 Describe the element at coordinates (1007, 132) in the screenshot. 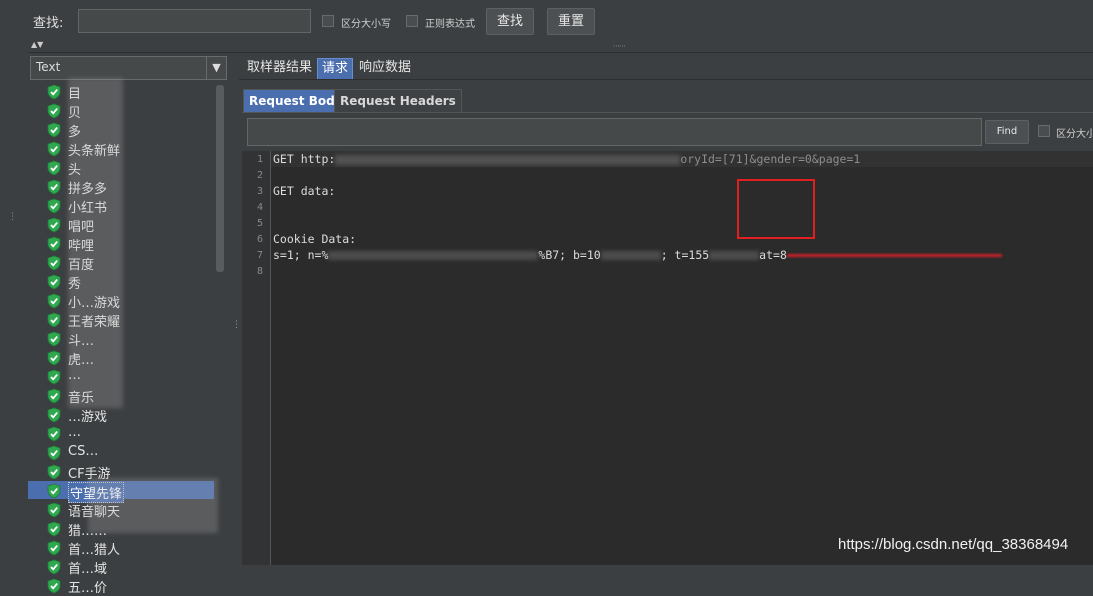

I see `find-text-button: Find` at that location.